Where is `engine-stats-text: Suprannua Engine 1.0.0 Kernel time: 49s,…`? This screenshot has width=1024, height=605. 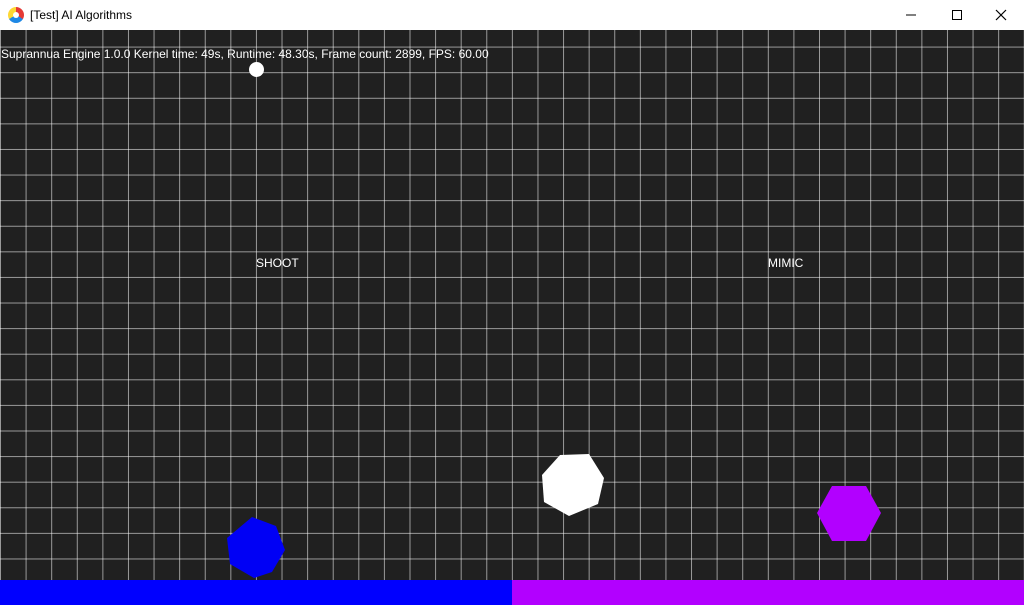
engine-stats-text: Suprannua Engine 1.0.0 Kernel time: 49s,… is located at coordinates (245, 54).